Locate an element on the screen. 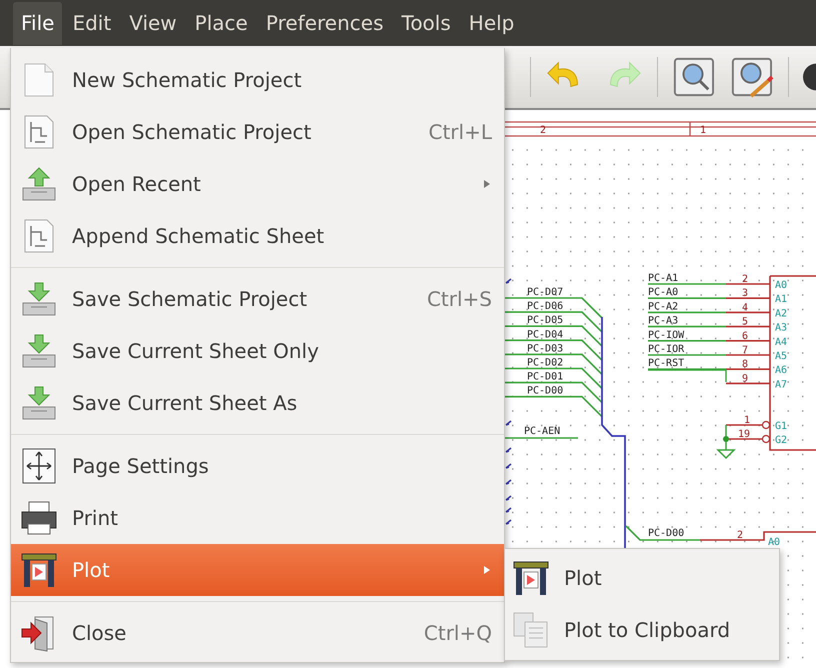 Image resolution: width=816 pixels, height=668 pixels. pin-number: 6 is located at coordinates (745, 336).